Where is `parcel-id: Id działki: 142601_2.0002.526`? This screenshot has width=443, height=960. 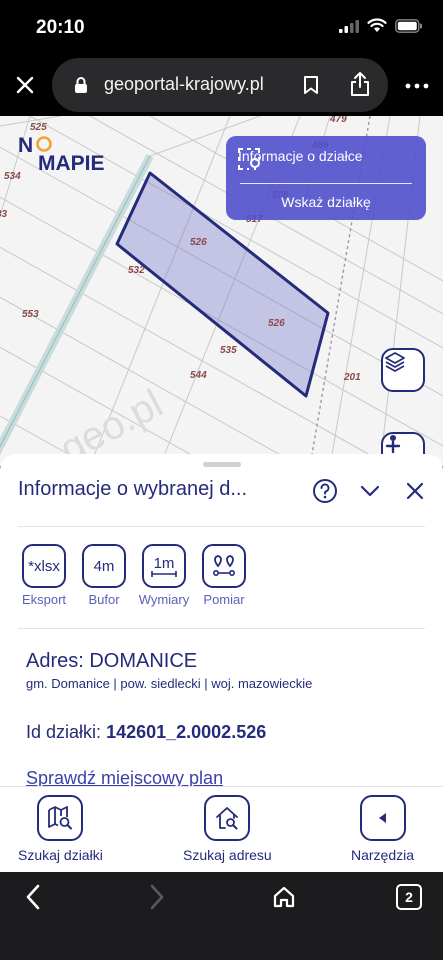
parcel-id: Id działki: 142601_2.0002.526 is located at coordinates (146, 732).